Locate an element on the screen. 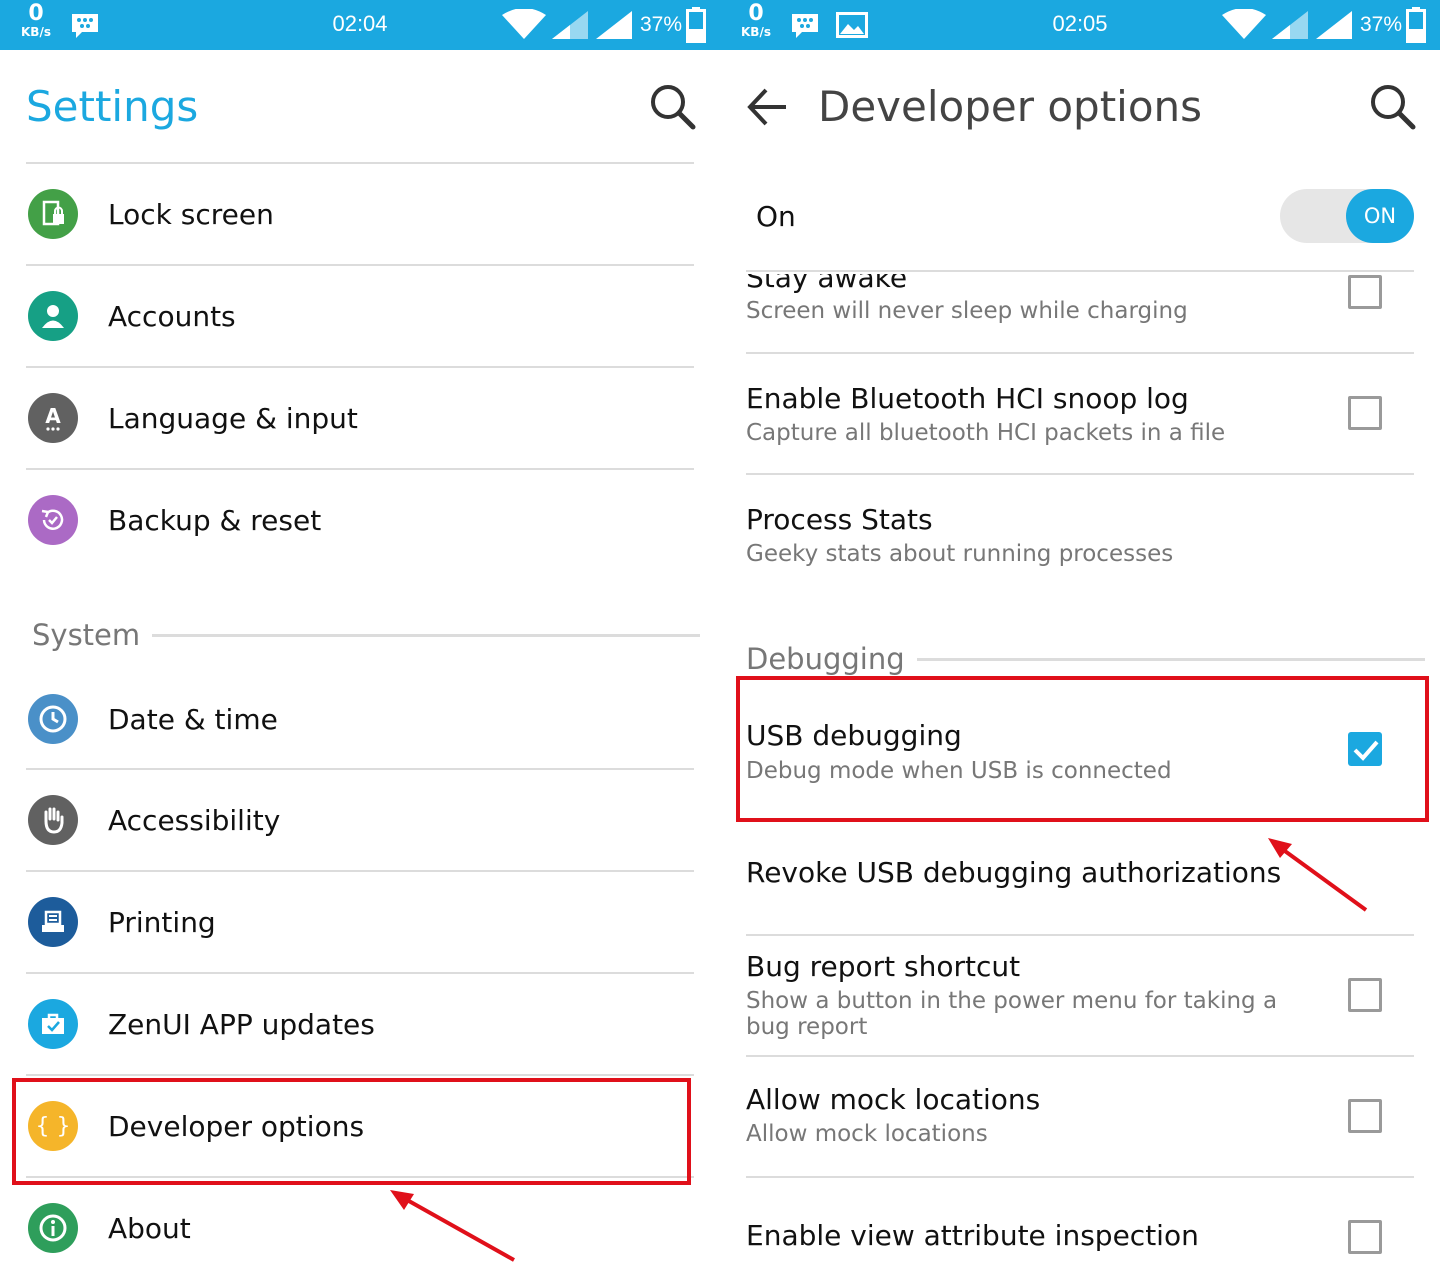  settings-item-printing: Printing is located at coordinates (360, 921).